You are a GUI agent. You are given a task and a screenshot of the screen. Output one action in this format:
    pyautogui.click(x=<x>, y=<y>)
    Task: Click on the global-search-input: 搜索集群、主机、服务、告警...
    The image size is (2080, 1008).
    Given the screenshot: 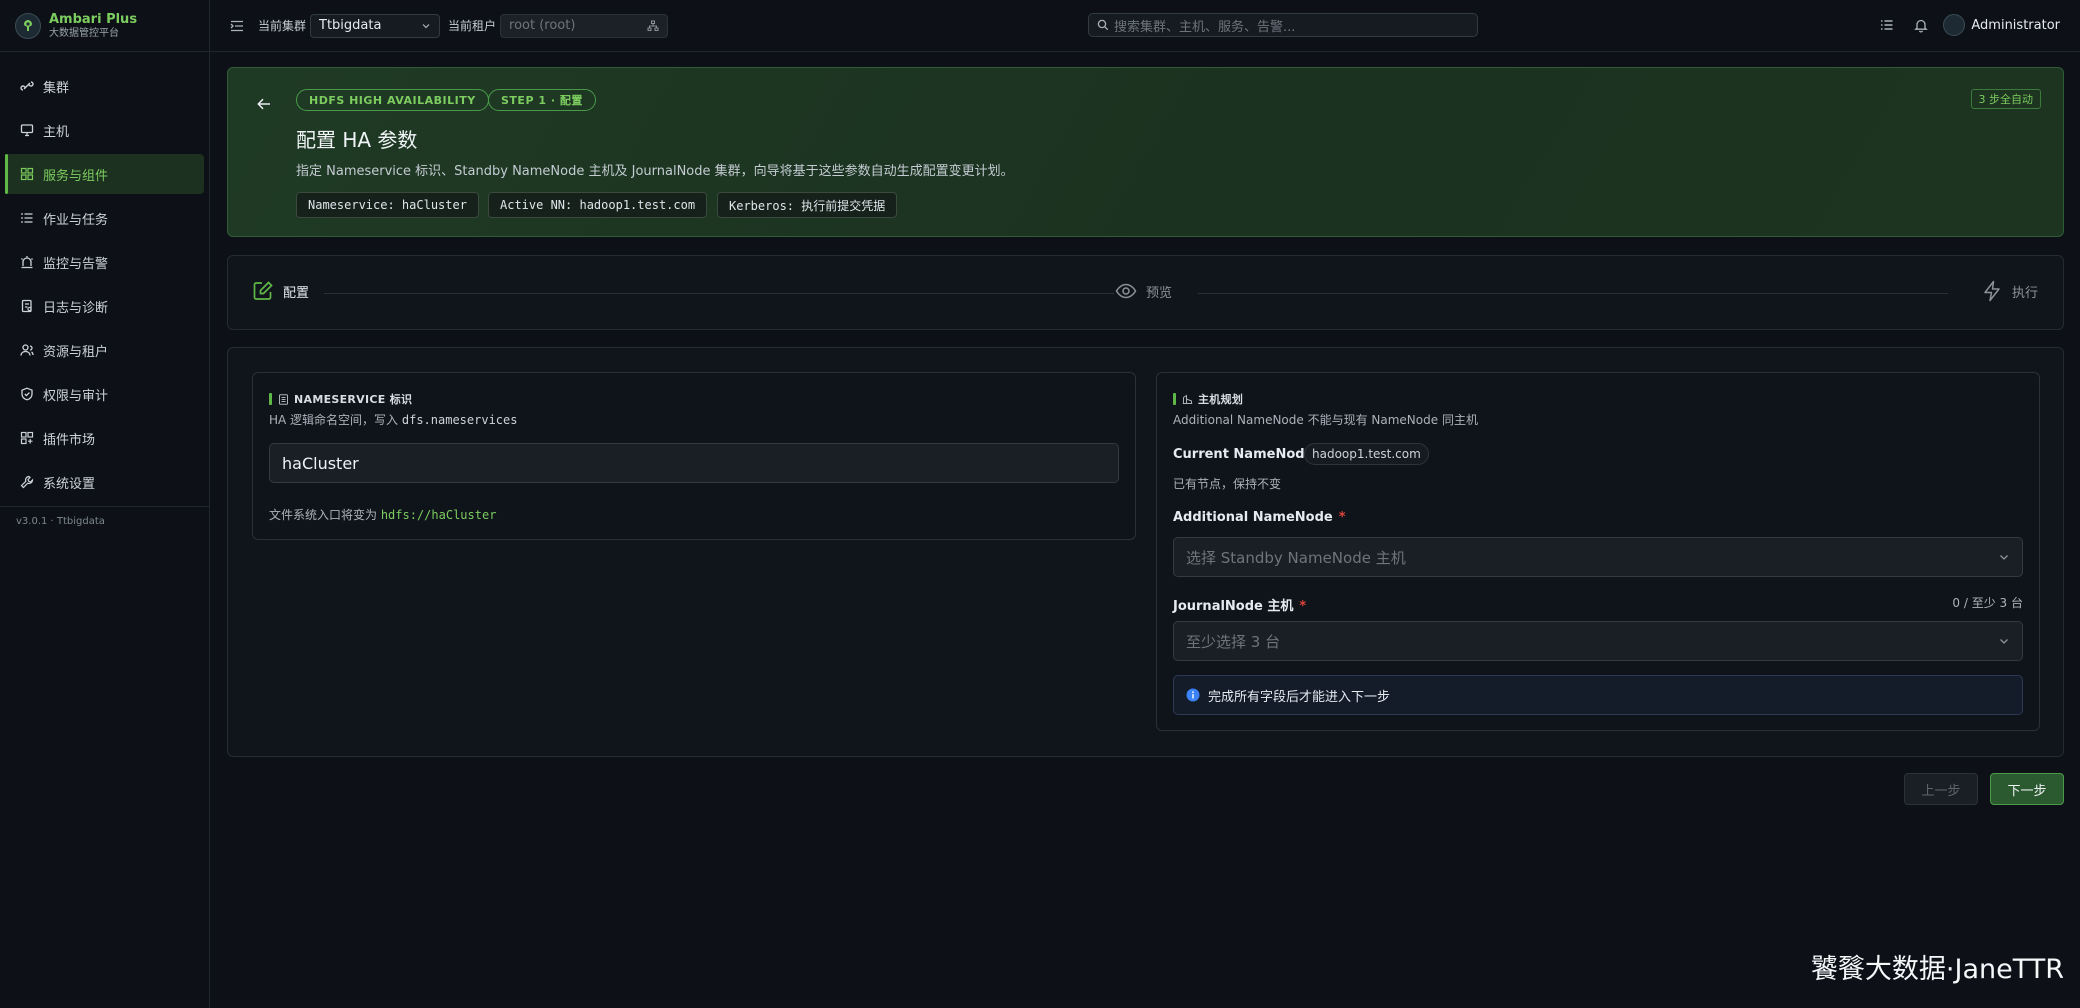 What is the action you would take?
    pyautogui.click(x=1283, y=25)
    